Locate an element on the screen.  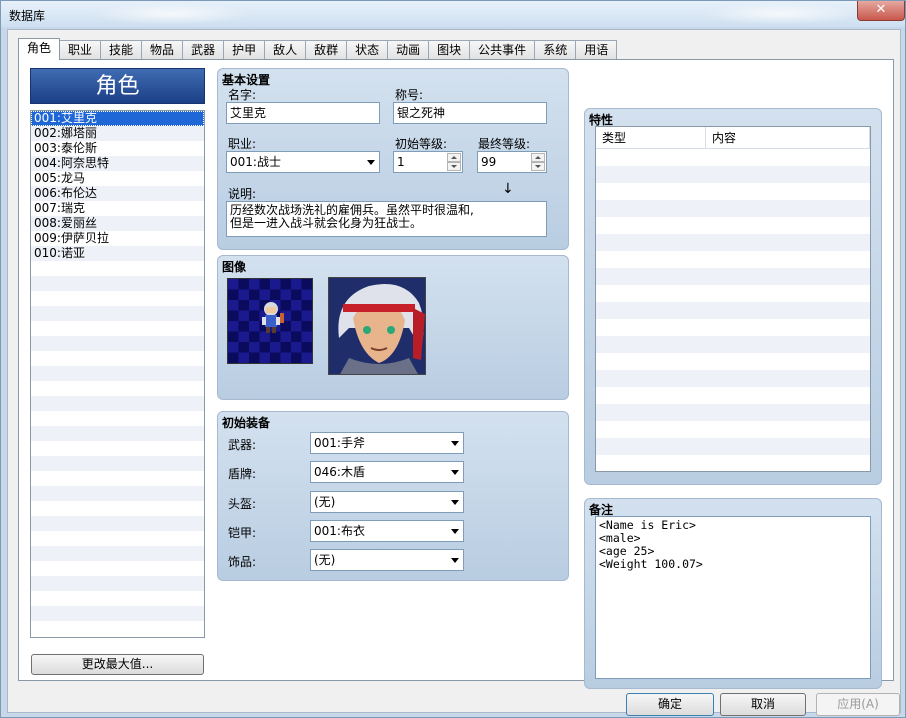
class-select: 001:战士 is located at coordinates (303, 162).